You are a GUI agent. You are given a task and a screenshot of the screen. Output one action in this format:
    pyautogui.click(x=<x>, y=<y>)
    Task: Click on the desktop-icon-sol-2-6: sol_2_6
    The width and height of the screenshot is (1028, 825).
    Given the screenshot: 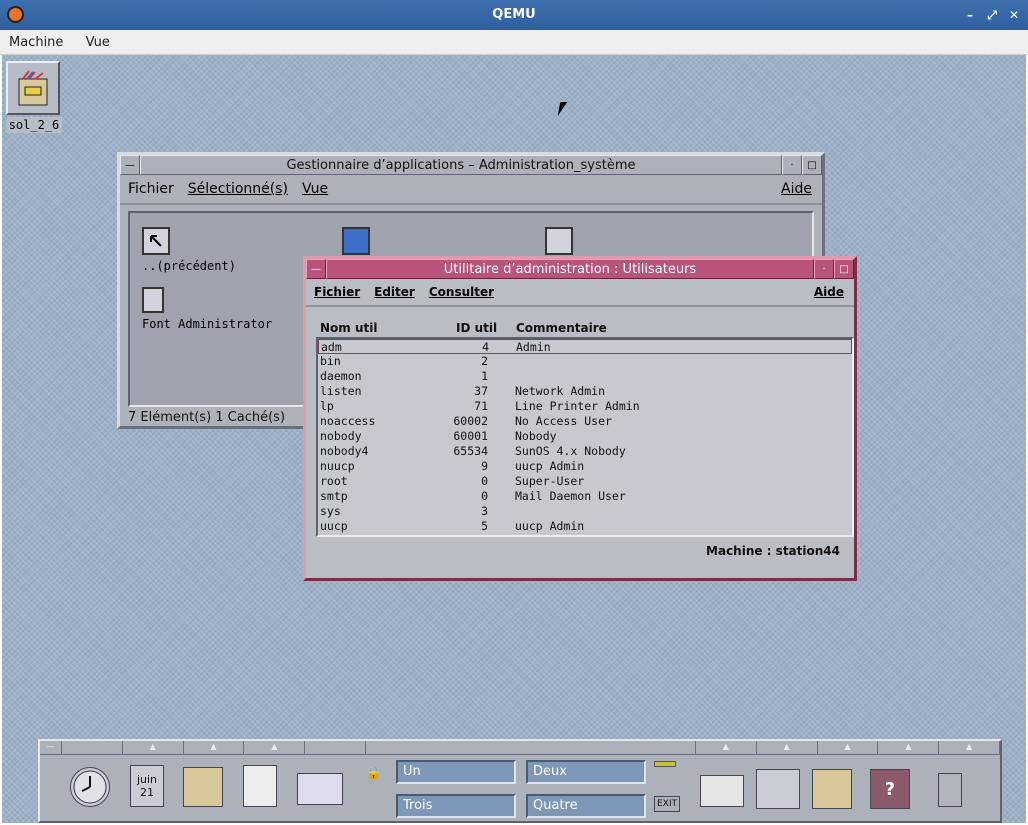 What is the action you would take?
    pyautogui.click(x=34, y=97)
    